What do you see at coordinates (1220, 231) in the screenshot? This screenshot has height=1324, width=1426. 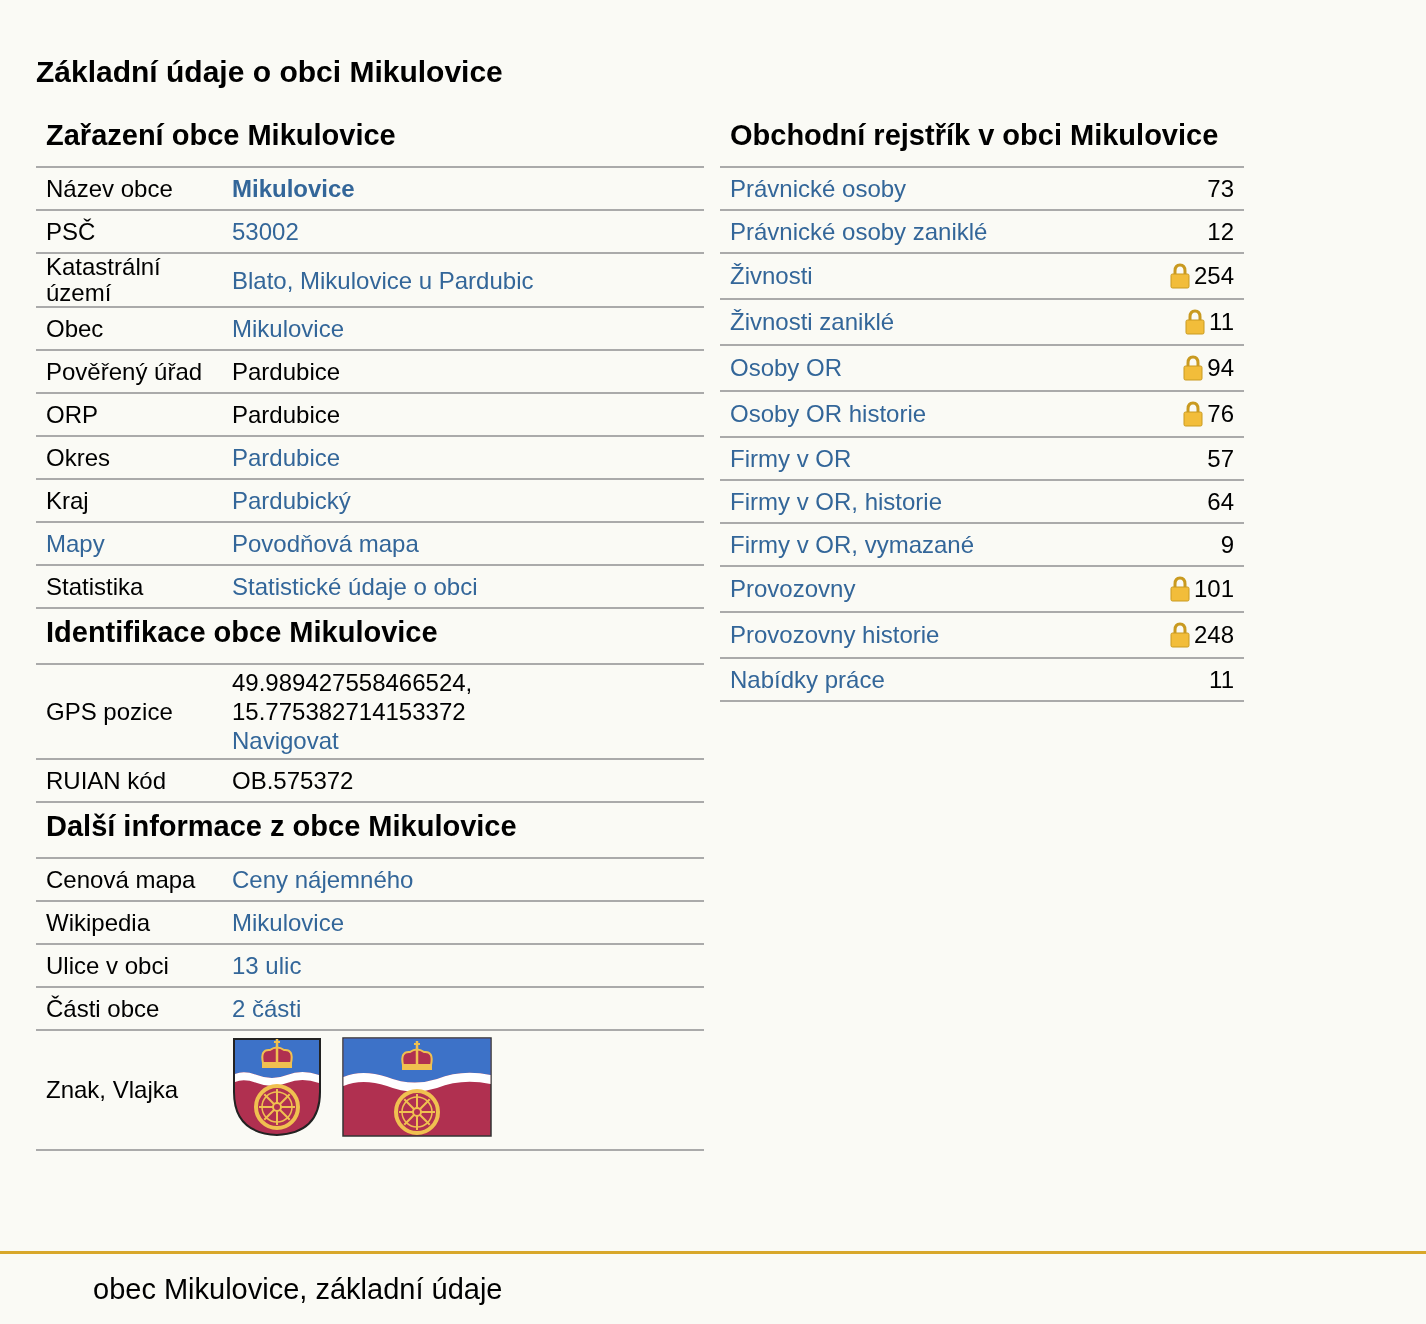 I see `count: 12` at bounding box center [1220, 231].